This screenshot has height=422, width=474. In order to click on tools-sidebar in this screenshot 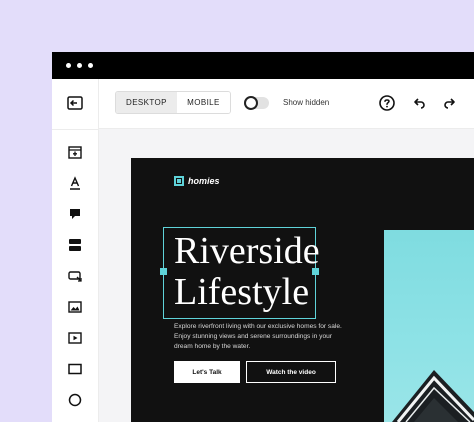, I will do `click(75, 250)`.